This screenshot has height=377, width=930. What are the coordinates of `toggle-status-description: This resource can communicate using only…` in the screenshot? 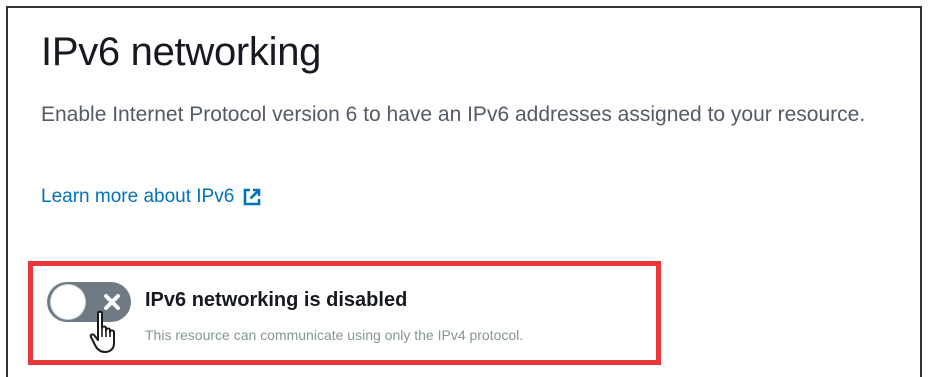 It's located at (334, 335).